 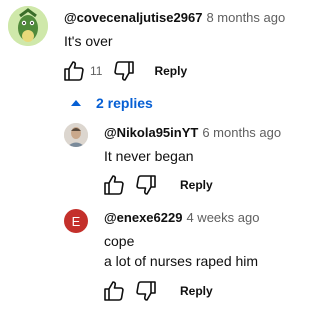 I want to click on reply-header: @enexe6229 4 weeks ago, so click(x=181, y=218).